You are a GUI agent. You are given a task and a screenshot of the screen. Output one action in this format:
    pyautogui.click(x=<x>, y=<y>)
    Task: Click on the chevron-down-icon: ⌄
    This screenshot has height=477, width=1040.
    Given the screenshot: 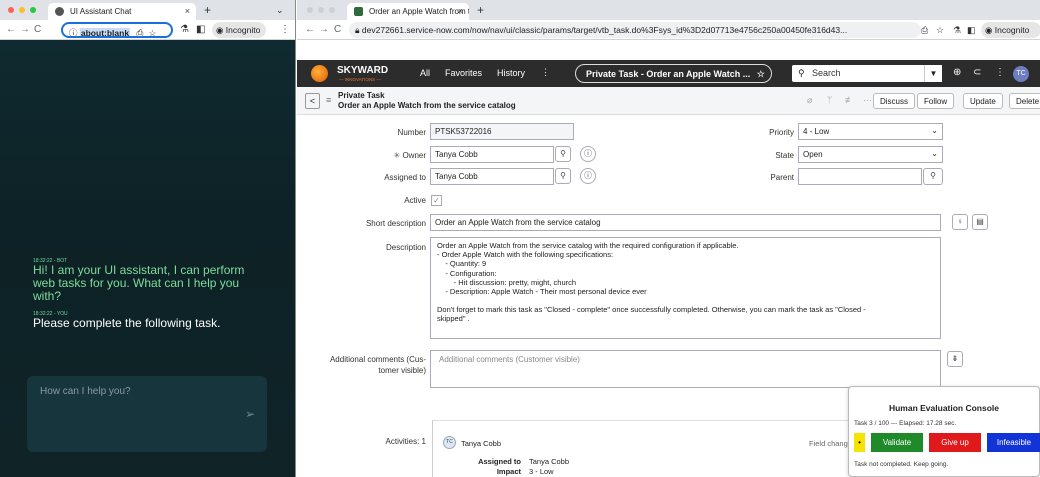 What is the action you would take?
    pyautogui.click(x=280, y=10)
    